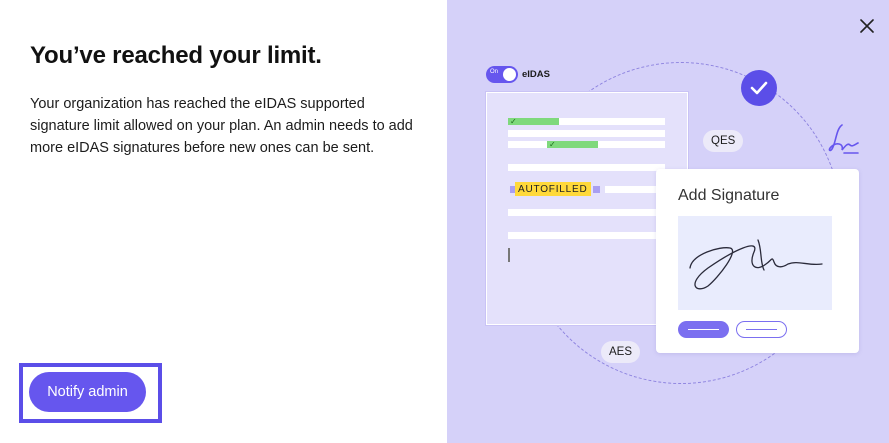 The height and width of the screenshot is (443, 889). I want to click on signature-secondary-button, so click(761, 329).